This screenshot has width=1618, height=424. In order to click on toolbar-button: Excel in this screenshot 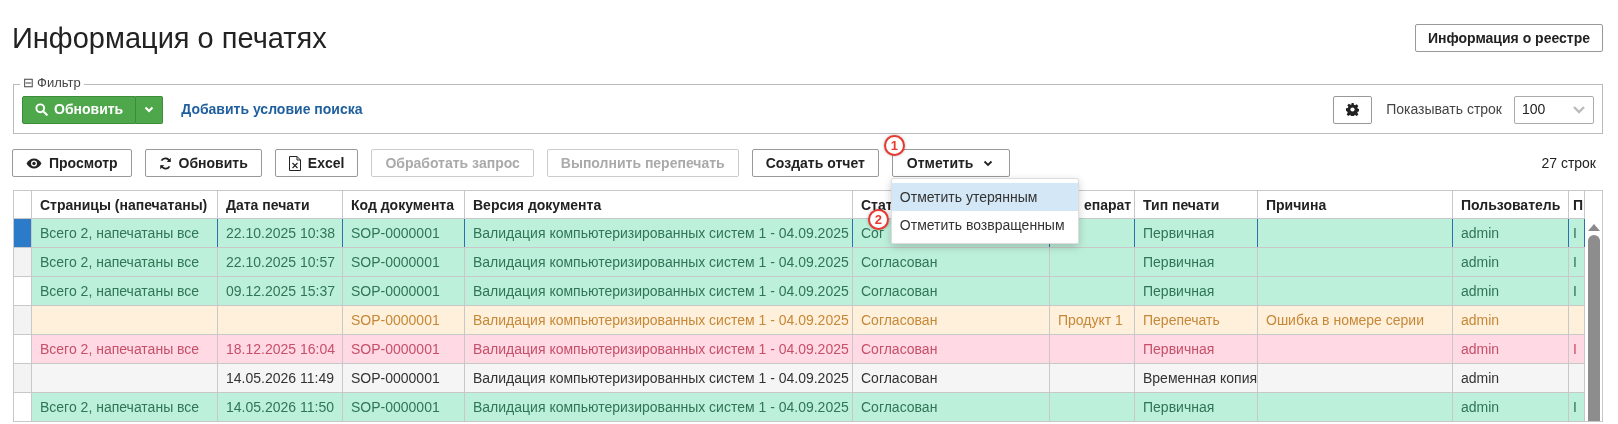, I will do `click(316, 163)`.